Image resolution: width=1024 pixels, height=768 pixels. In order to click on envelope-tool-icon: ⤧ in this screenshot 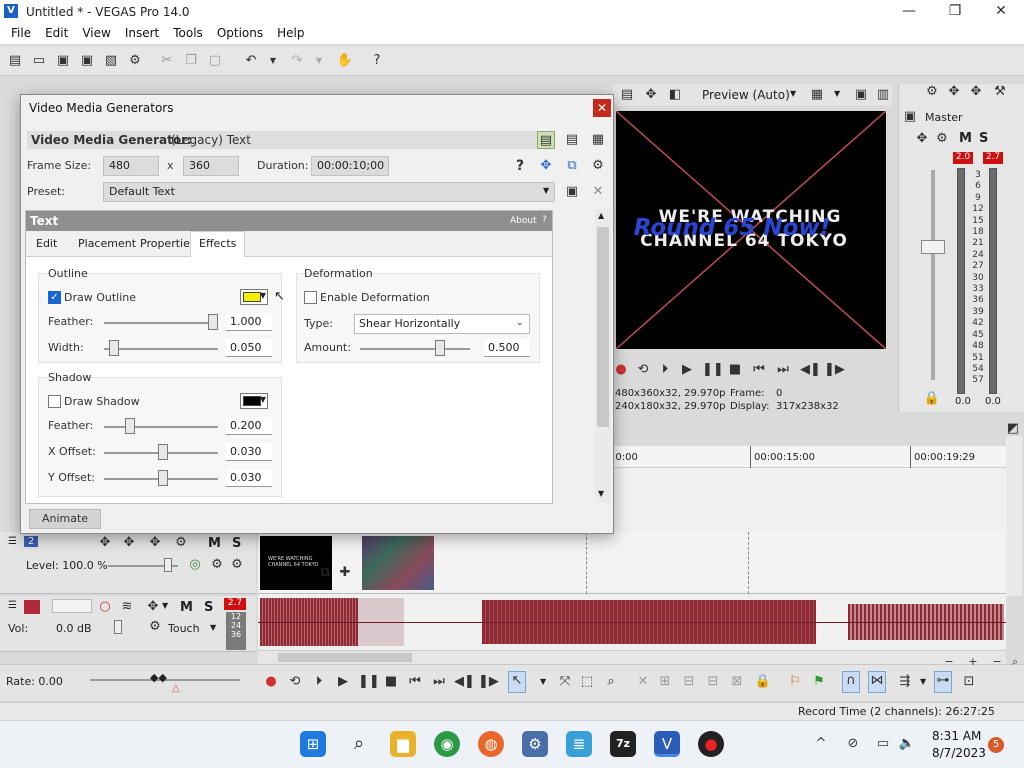, I will do `click(565, 682)`.